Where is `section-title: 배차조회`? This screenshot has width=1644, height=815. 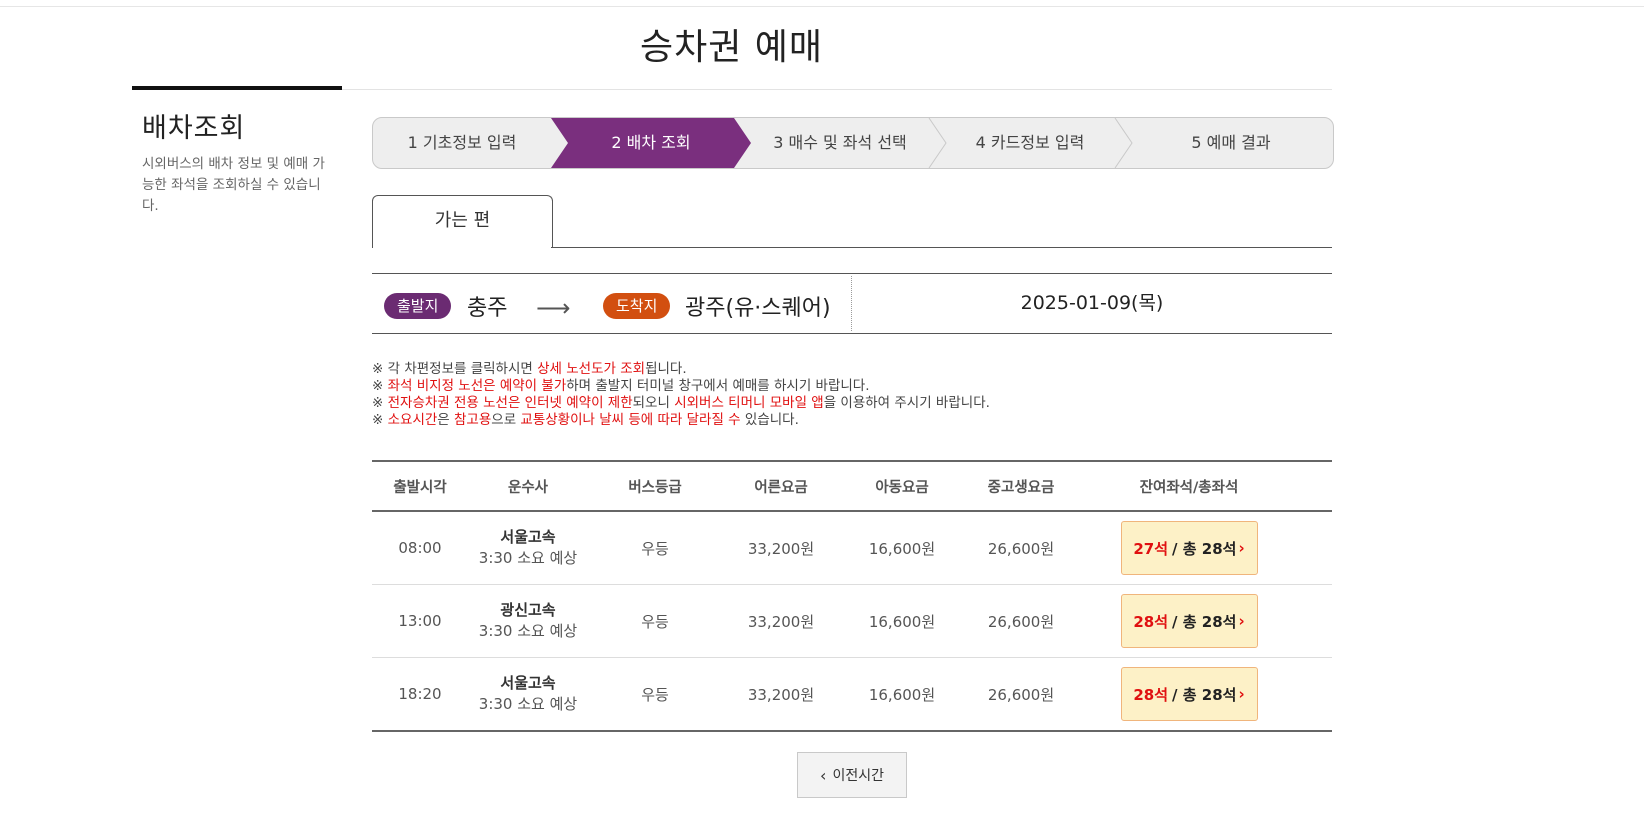
section-title: 배차조회 is located at coordinates (194, 128).